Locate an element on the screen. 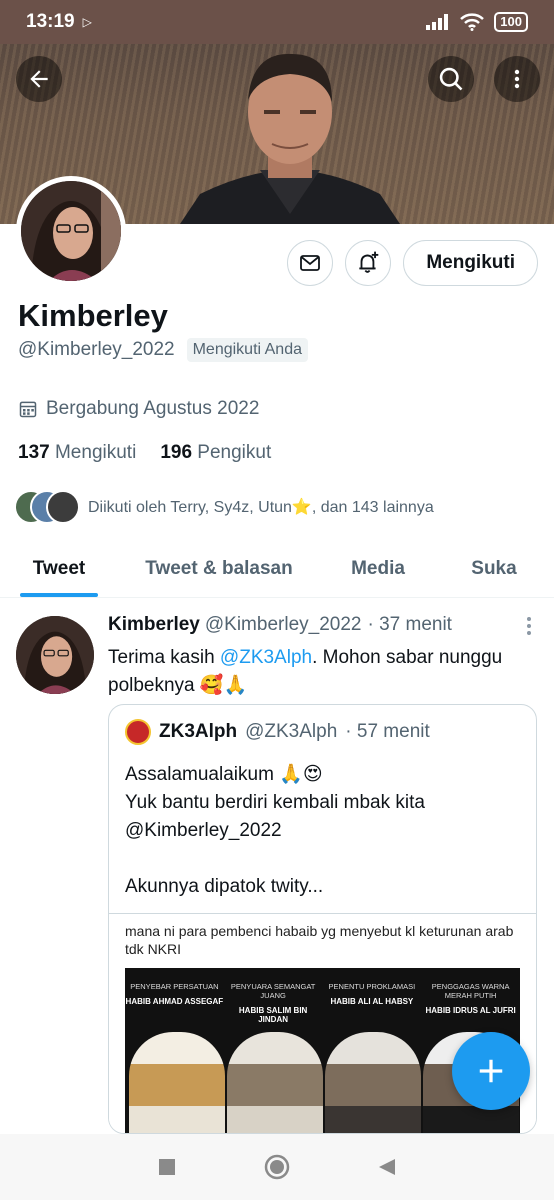 Image resolution: width=554 pixels, height=1200 pixels. tweet-text-part: Terima kasih is located at coordinates (164, 657).